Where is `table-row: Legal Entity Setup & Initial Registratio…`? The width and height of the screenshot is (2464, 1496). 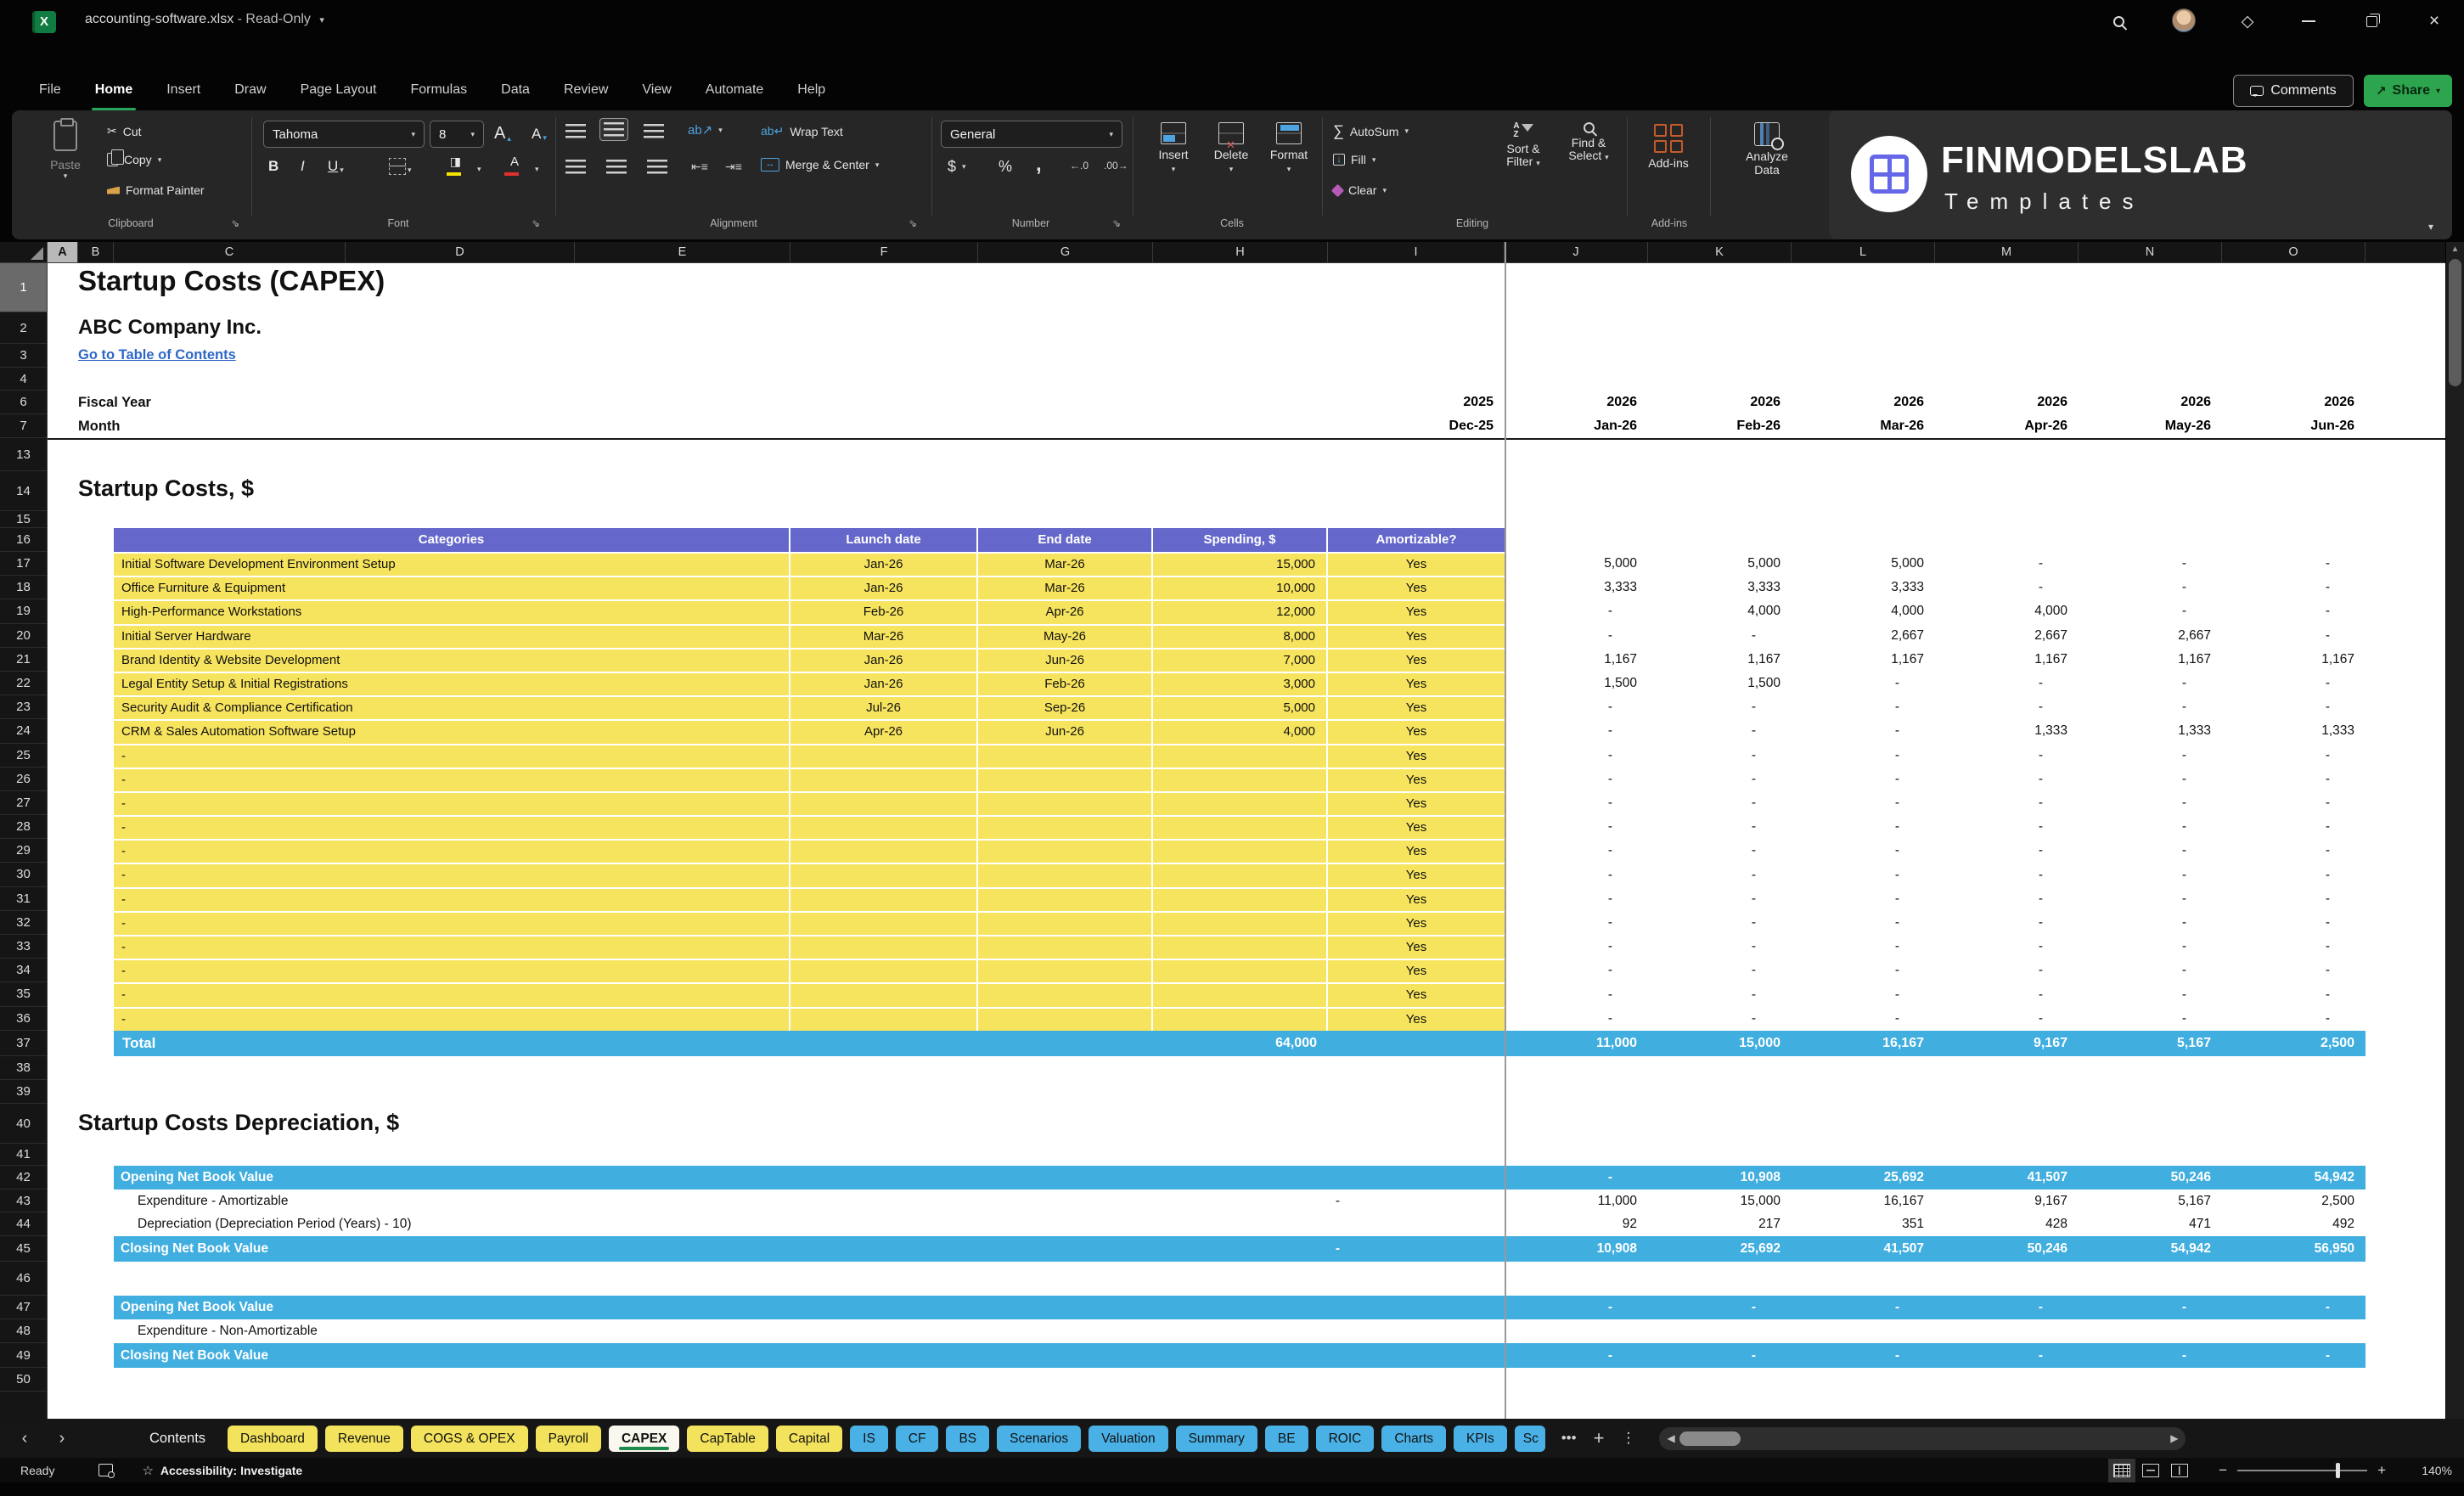 table-row: Legal Entity Setup & Initial Registratio… is located at coordinates (809, 683).